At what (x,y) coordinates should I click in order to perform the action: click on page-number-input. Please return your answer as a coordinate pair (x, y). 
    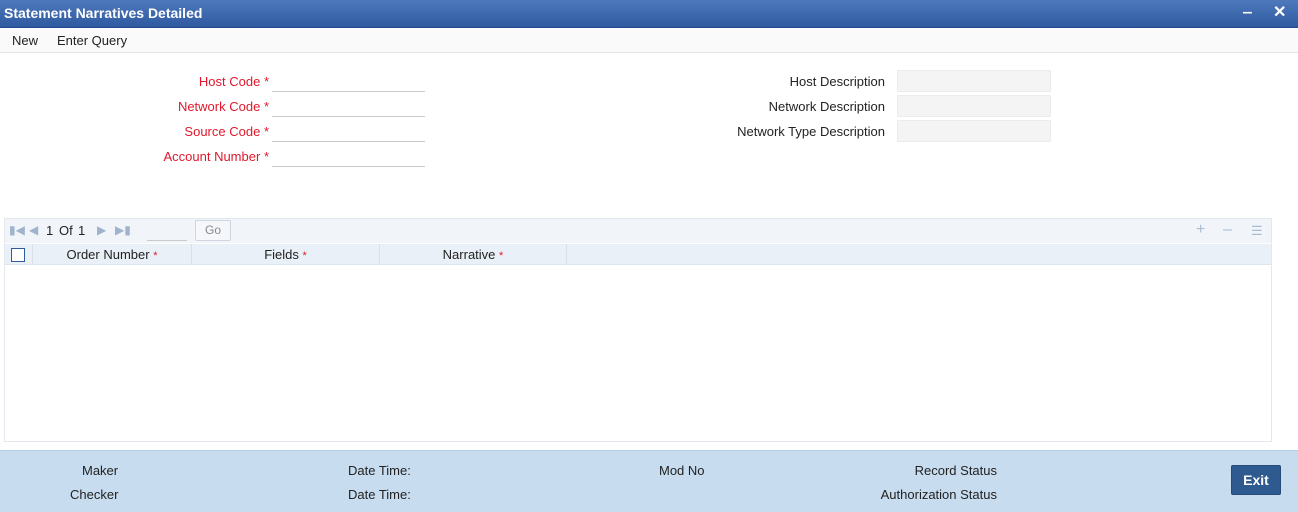
    Looking at the image, I should click on (167, 231).